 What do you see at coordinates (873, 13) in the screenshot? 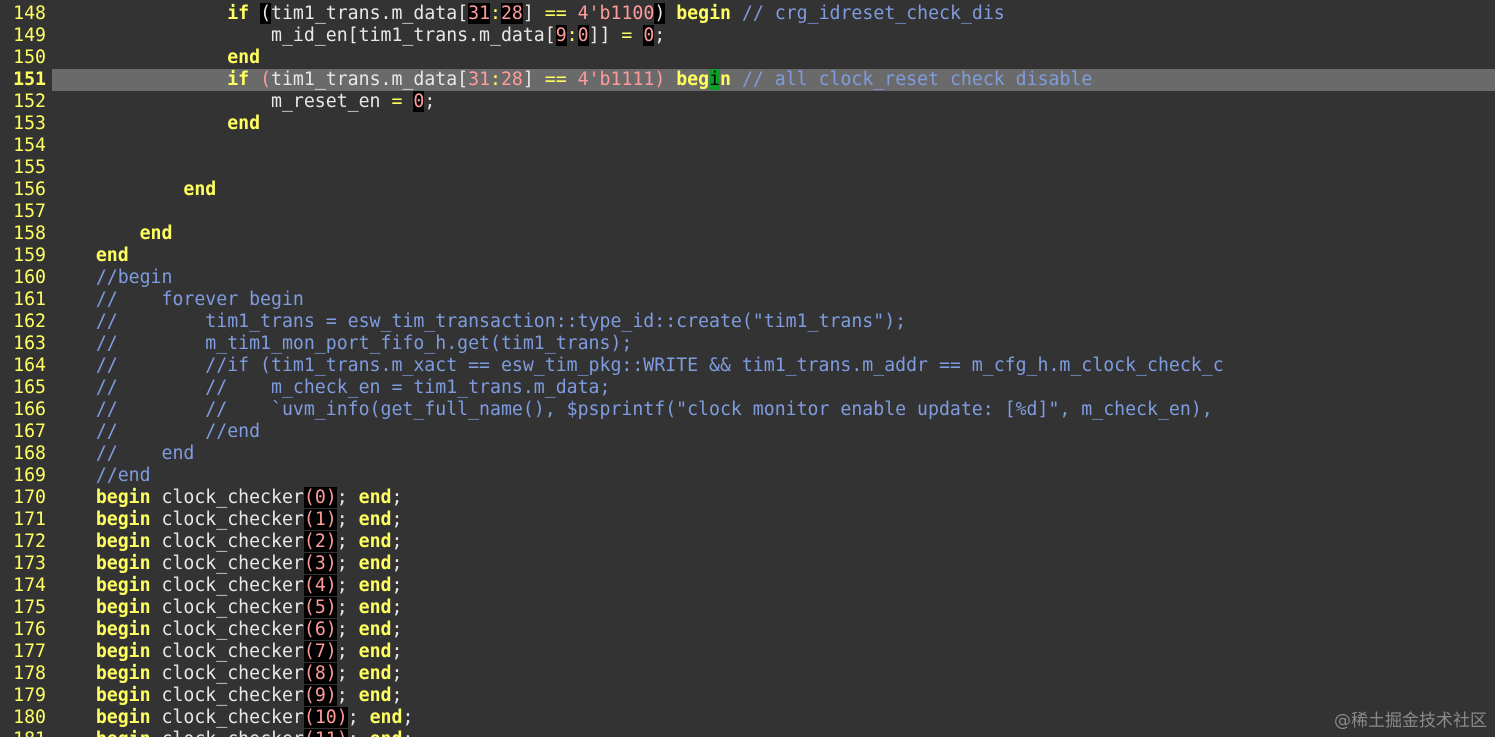
I see `code-token: // crg_idreset_check_dis` at bounding box center [873, 13].